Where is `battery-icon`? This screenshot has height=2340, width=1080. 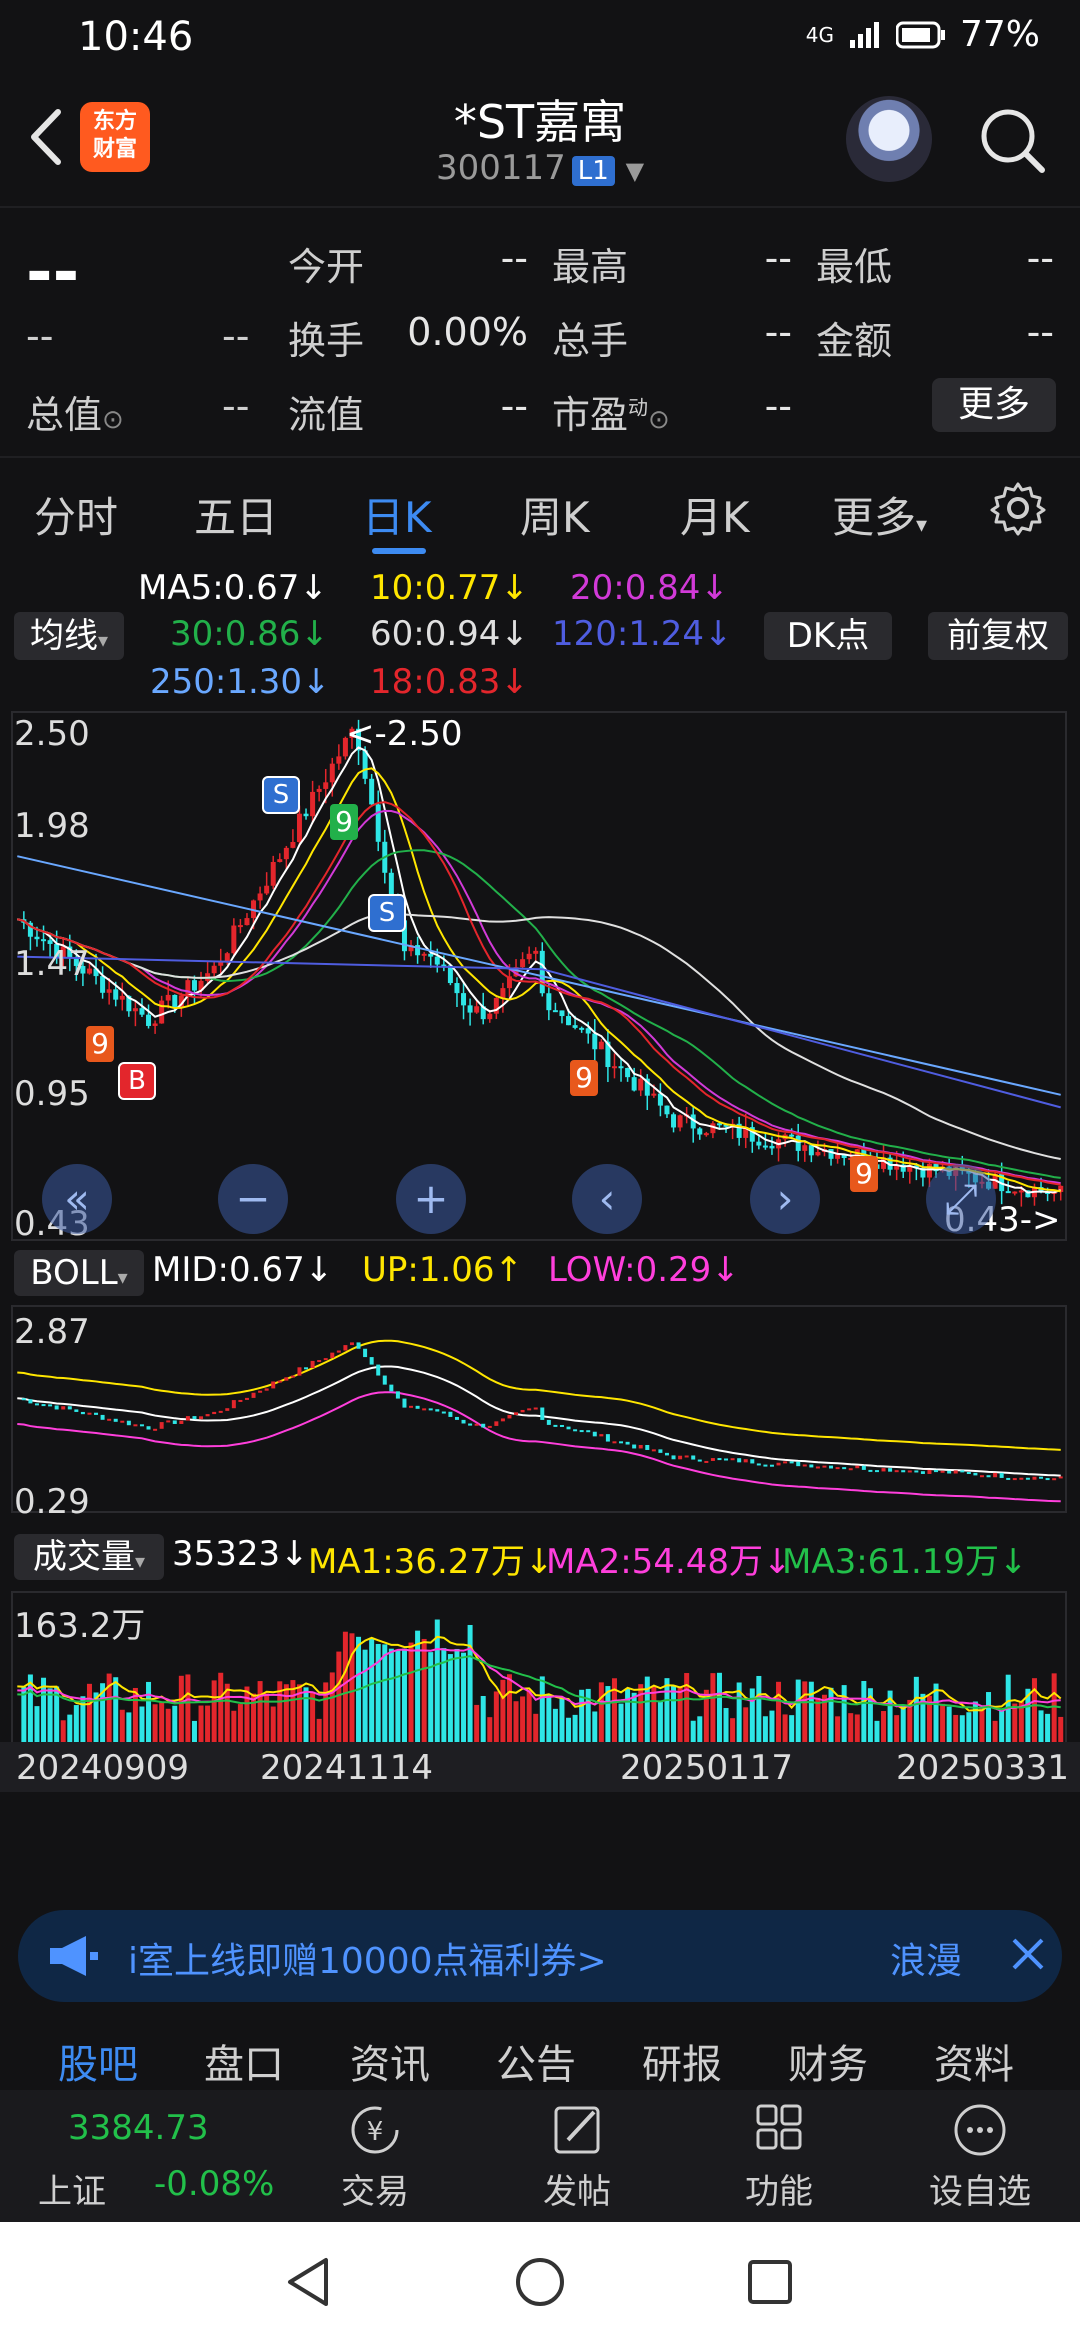
battery-icon is located at coordinates (920, 34).